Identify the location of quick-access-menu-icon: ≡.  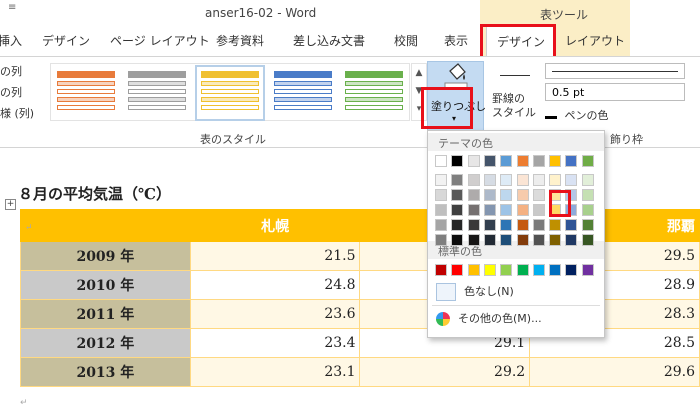
(12, 7).